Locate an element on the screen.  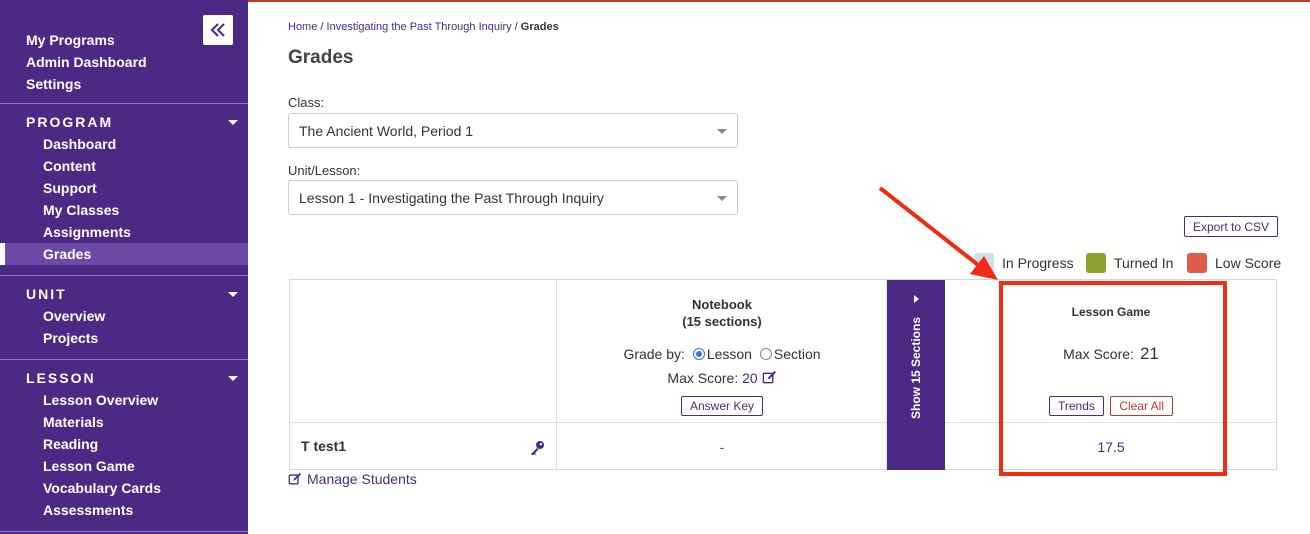
page-title: Grades is located at coordinates (321, 57).